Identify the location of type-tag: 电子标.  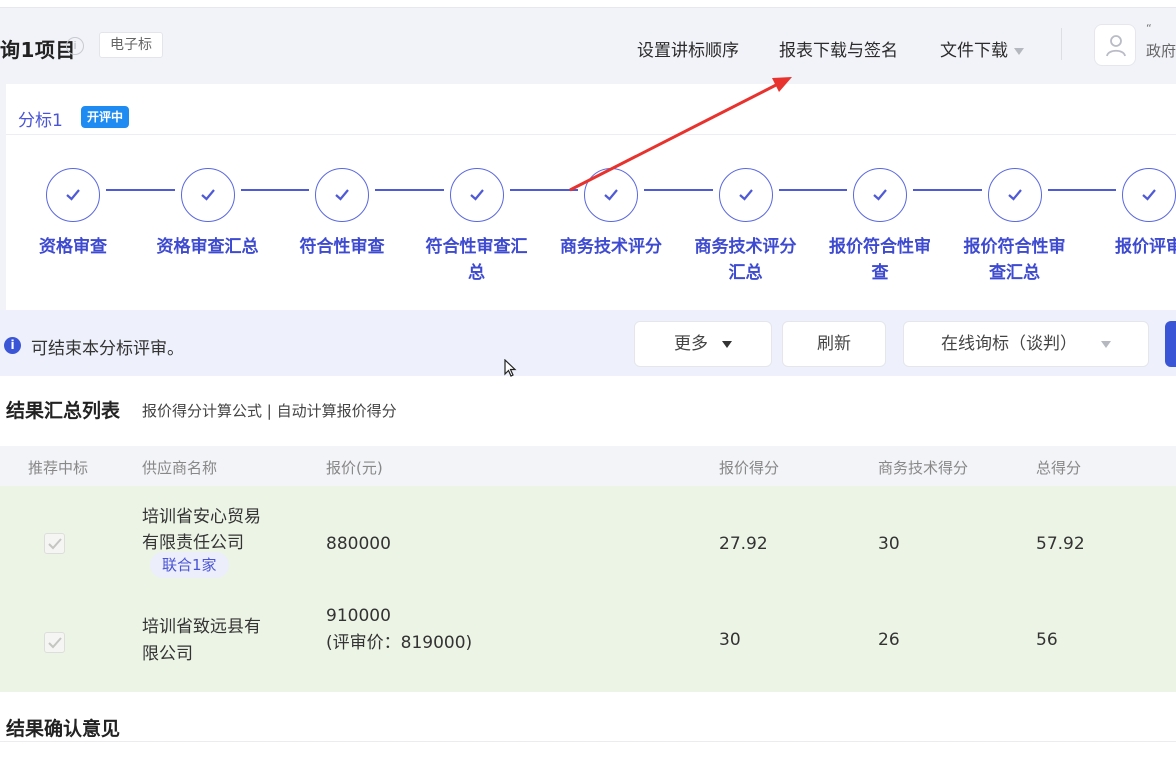
(131, 45).